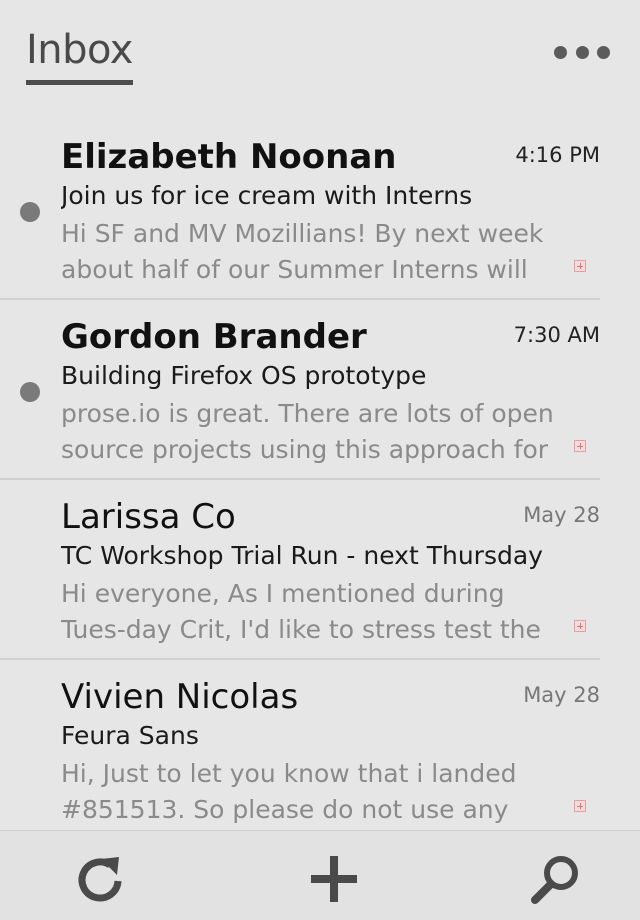 Image resolution: width=640 pixels, height=920 pixels. I want to click on search-icon, so click(554, 880).